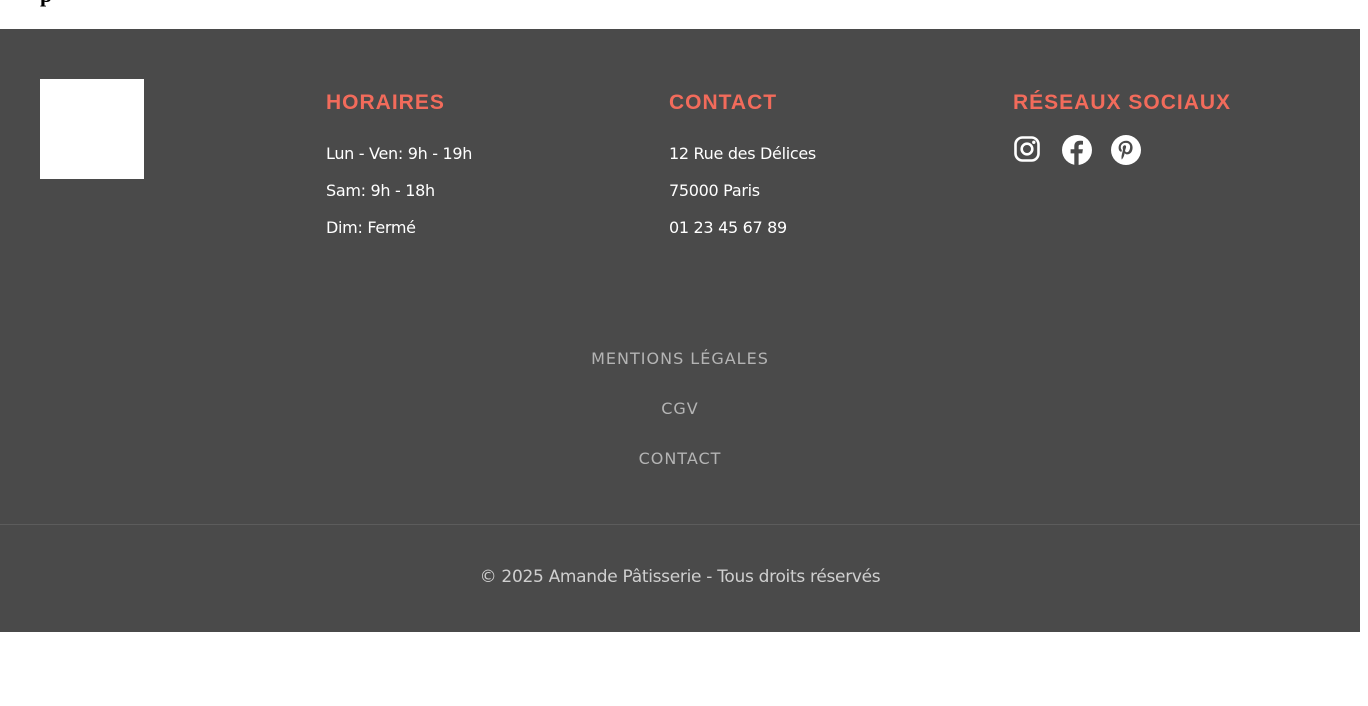 The image size is (1368, 706). What do you see at coordinates (399, 153) in the screenshot?
I see `hours-weekdays: Lun - Ven: 9h - 19h` at bounding box center [399, 153].